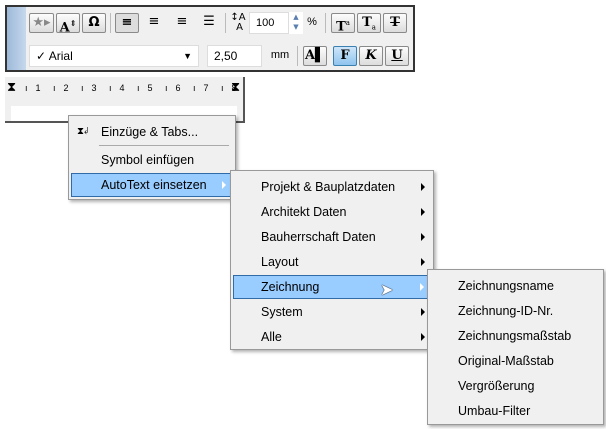 The height and width of the screenshot is (429, 606). I want to click on menu-item-label: AutoText einsetzen, so click(154, 185).